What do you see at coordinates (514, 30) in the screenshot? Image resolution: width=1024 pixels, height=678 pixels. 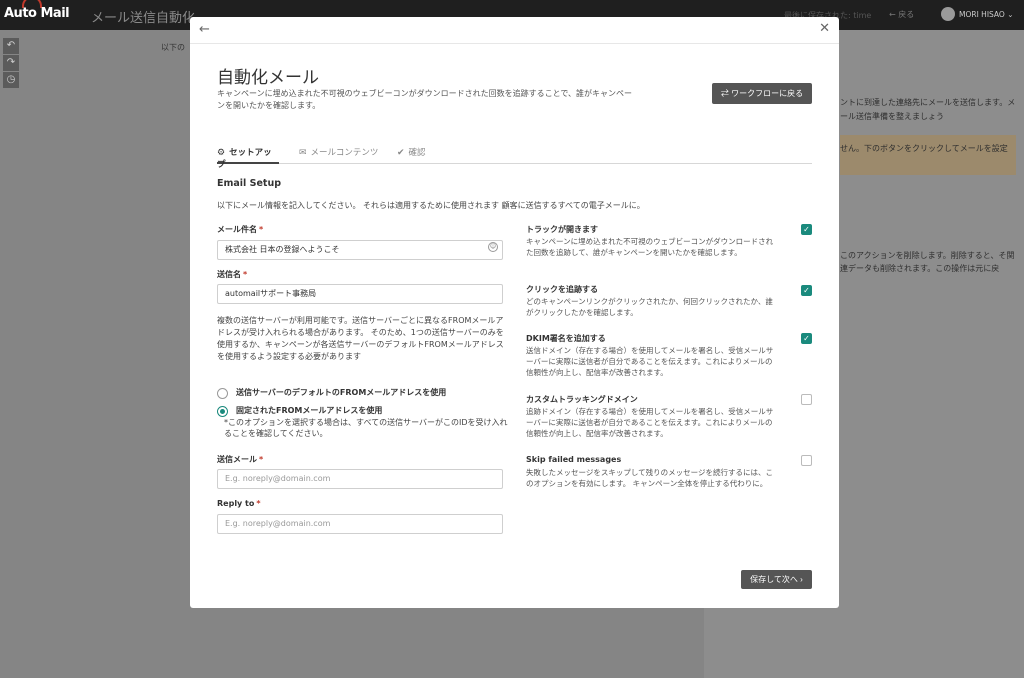 I see `modal-header: ← ✕` at bounding box center [514, 30].